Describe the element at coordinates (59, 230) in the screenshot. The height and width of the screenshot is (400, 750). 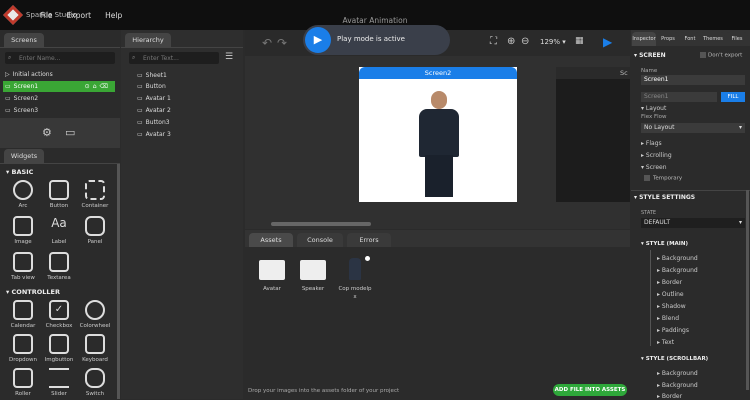
I see `widget-label: Aa Label` at that location.